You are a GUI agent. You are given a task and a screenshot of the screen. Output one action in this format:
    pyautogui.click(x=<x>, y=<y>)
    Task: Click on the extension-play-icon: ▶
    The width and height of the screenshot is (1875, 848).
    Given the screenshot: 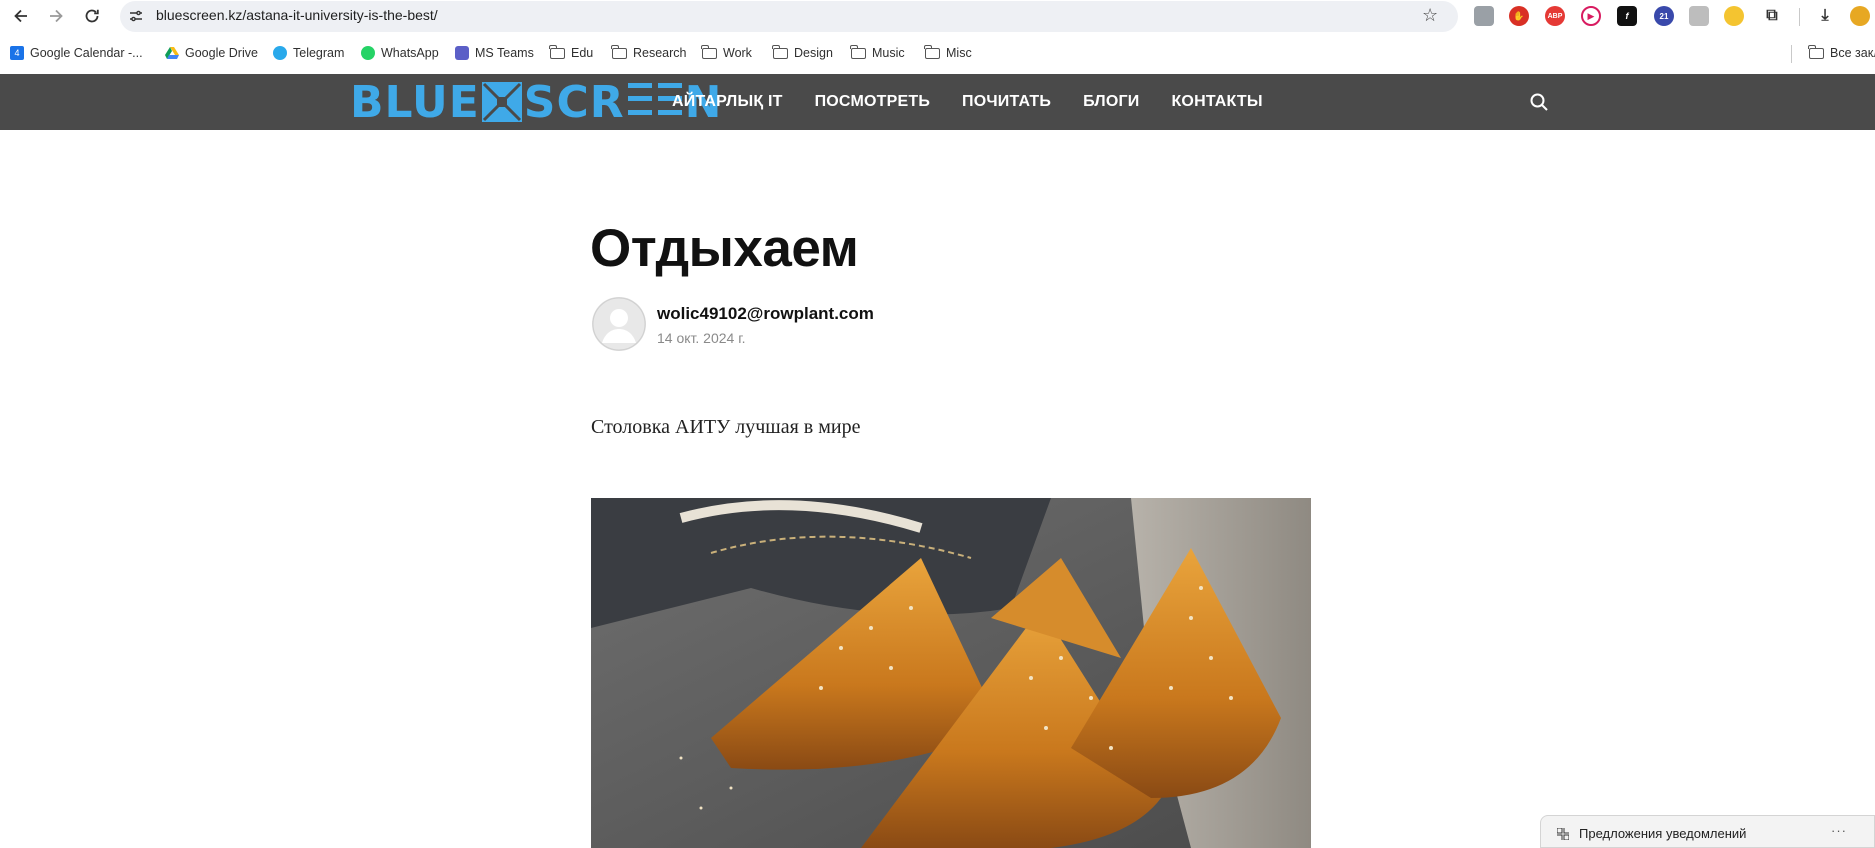 What is the action you would take?
    pyautogui.click(x=1591, y=16)
    